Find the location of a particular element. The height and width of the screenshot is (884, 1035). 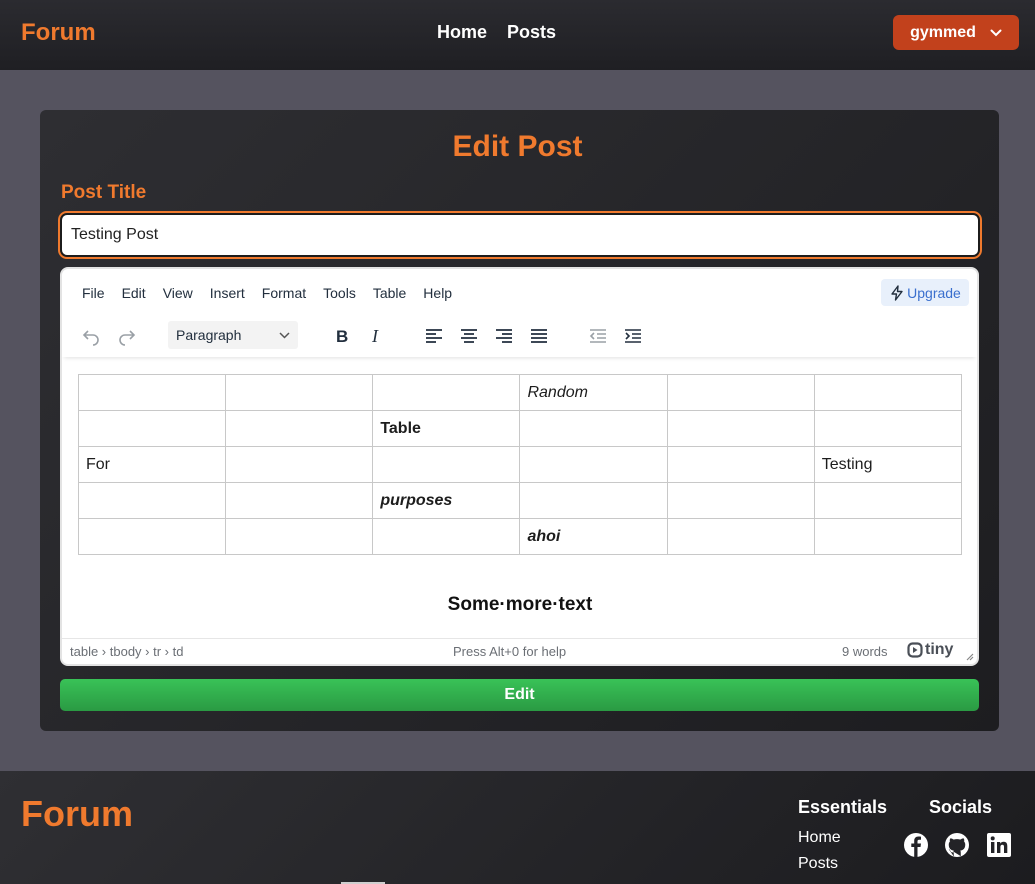

menu-view: View is located at coordinates (178, 293).